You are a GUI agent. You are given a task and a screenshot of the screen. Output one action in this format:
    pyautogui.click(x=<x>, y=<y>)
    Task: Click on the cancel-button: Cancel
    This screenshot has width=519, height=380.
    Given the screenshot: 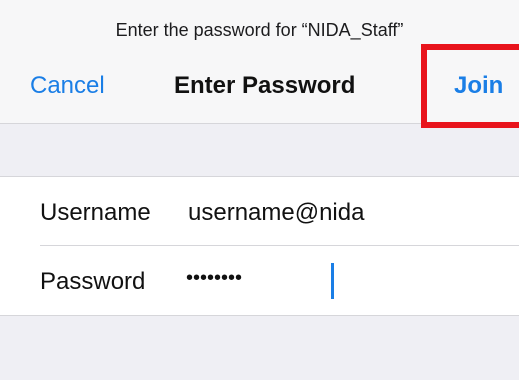 What is the action you would take?
    pyautogui.click(x=67, y=86)
    